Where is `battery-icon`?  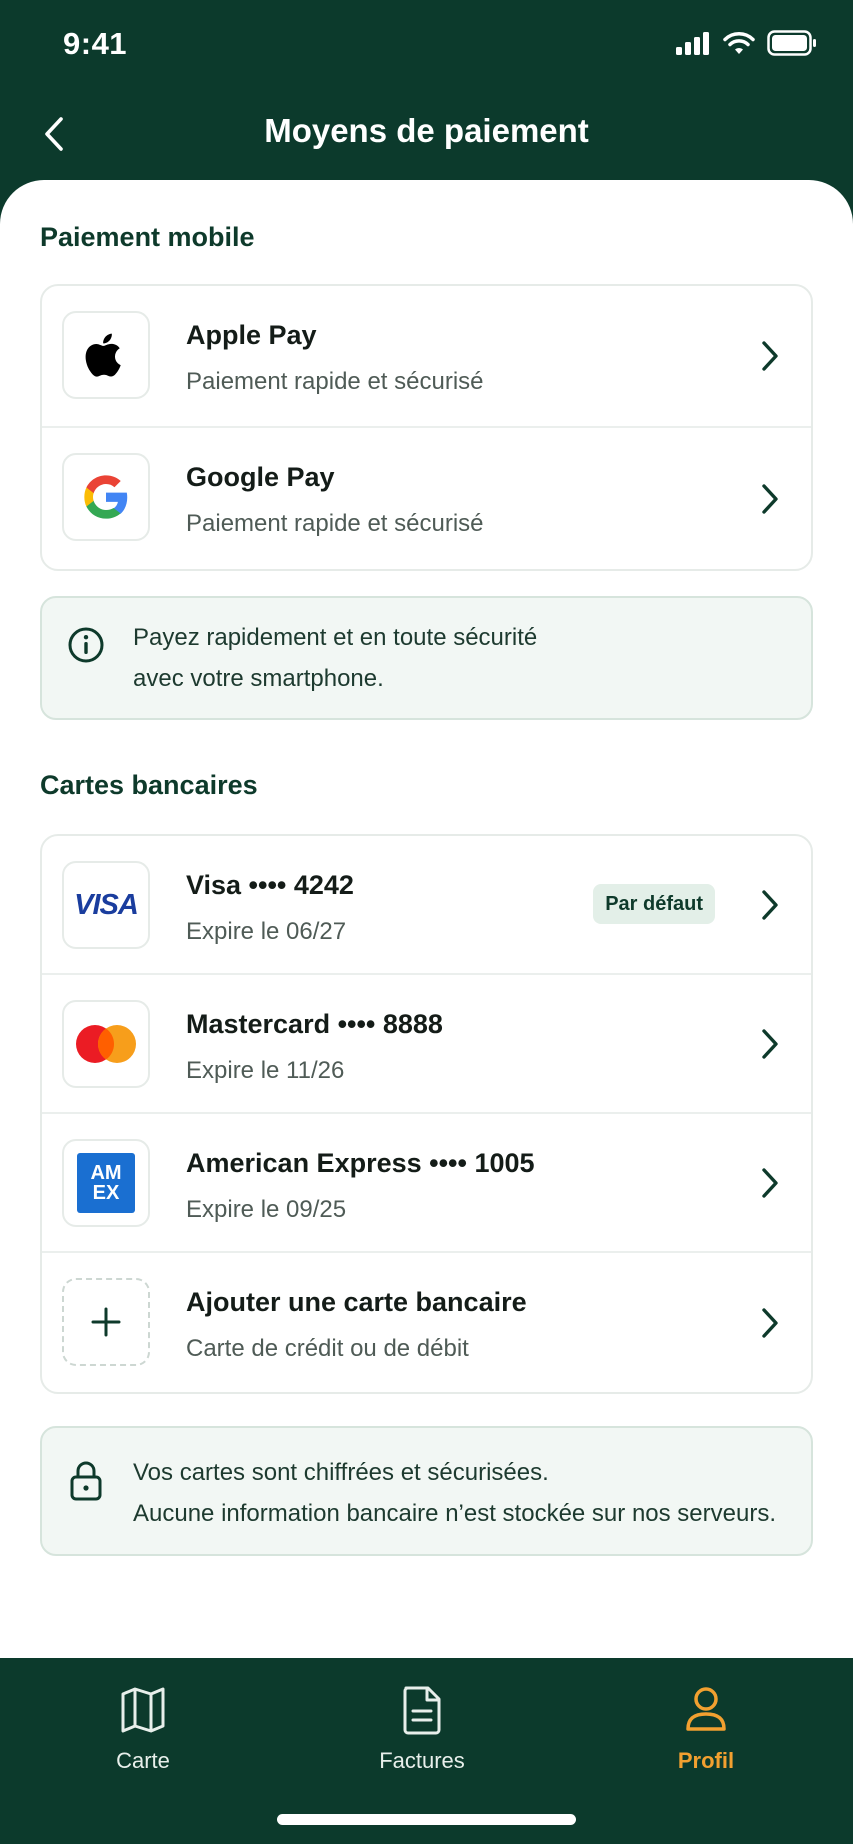 battery-icon is located at coordinates (791, 43).